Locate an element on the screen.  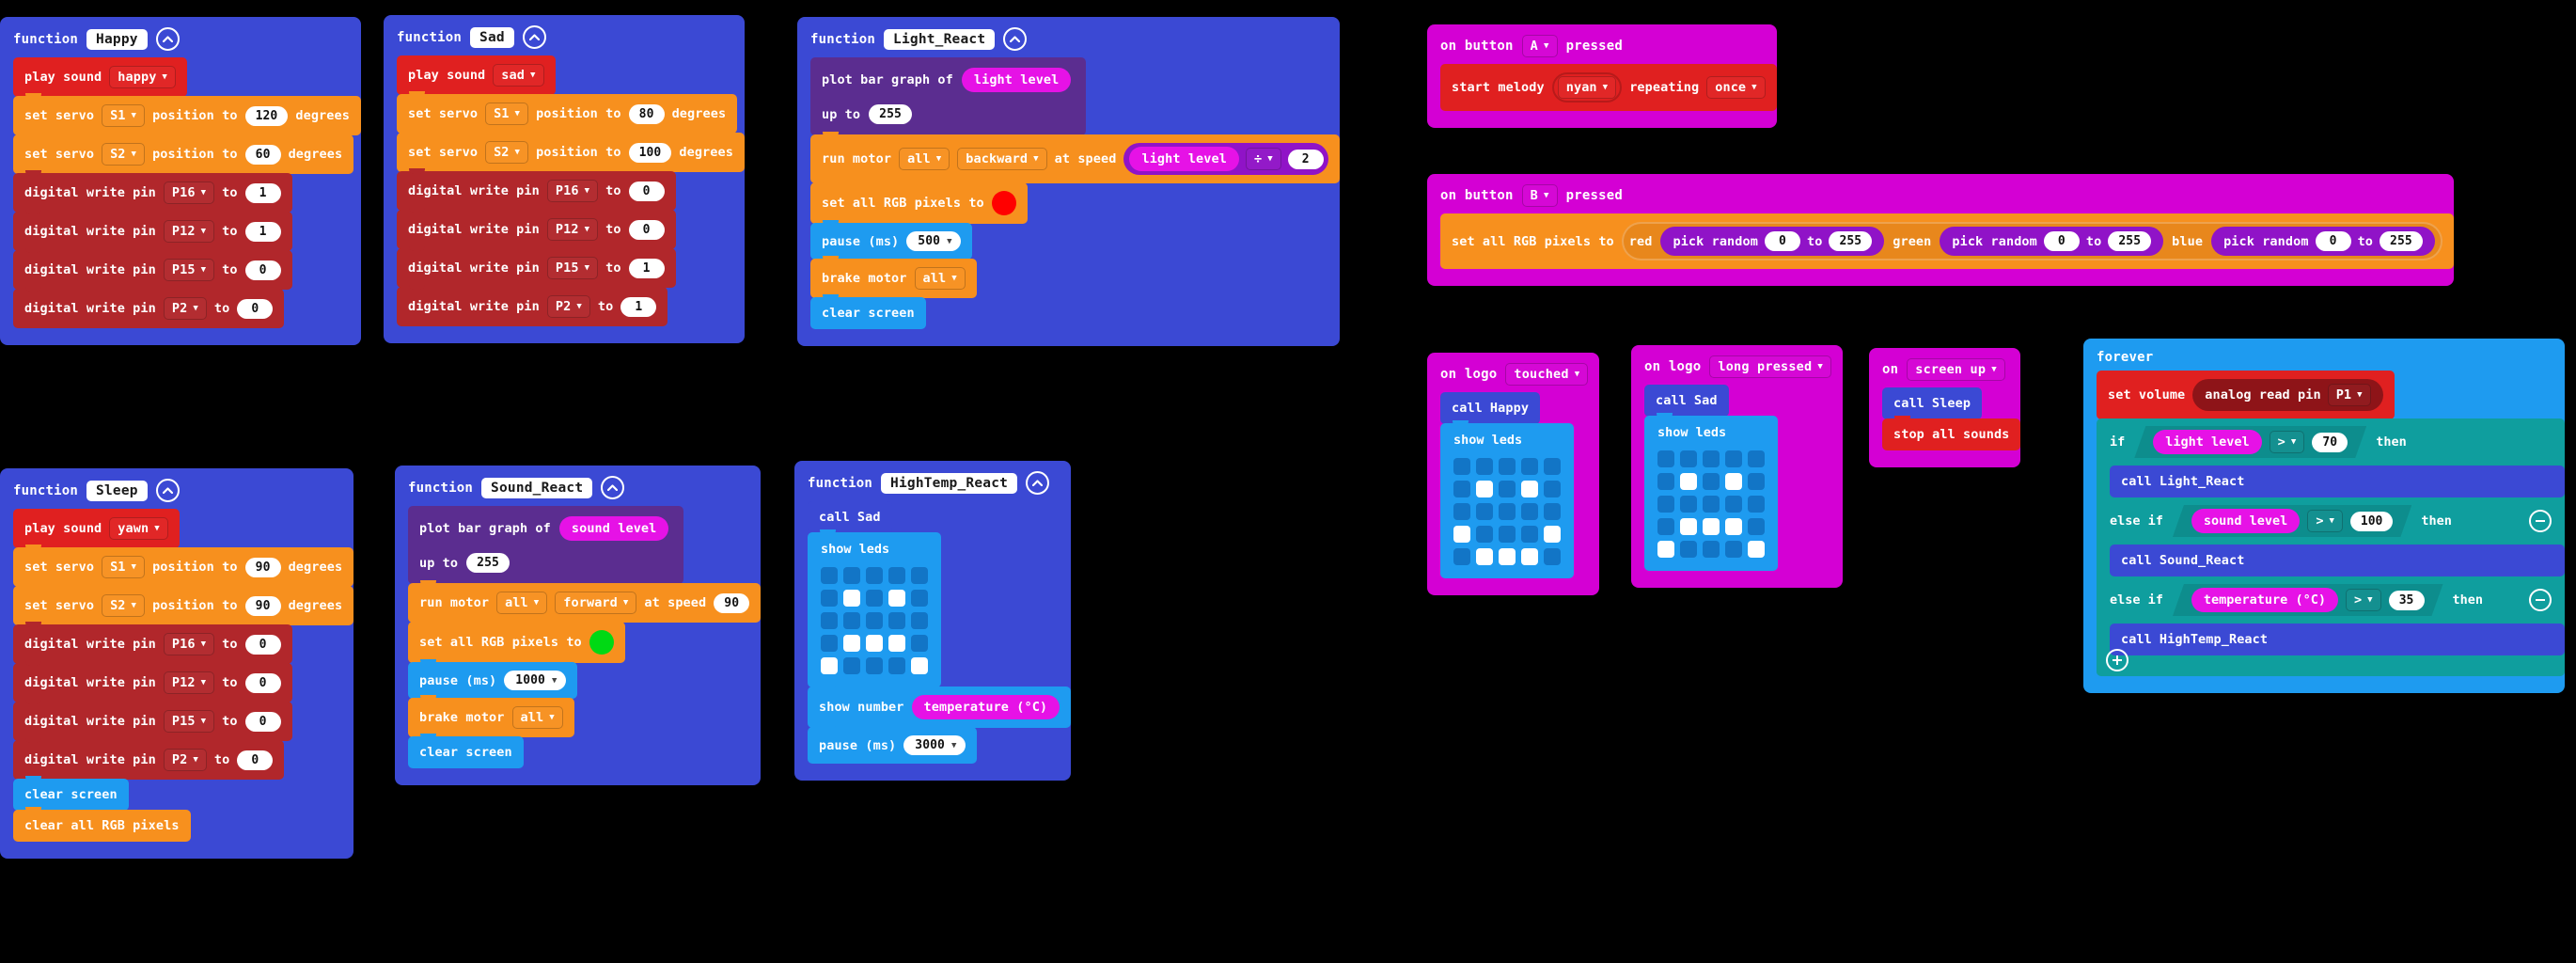
led-cell-r0-c0 is located at coordinates (1666, 458).